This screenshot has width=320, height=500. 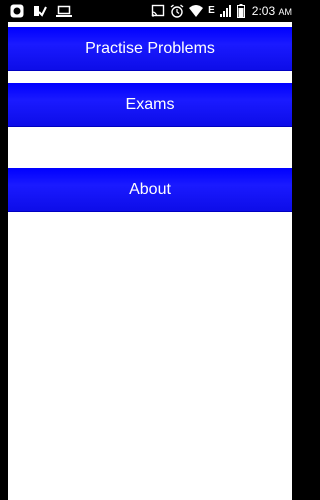 I want to click on about-button: About, so click(x=150, y=190).